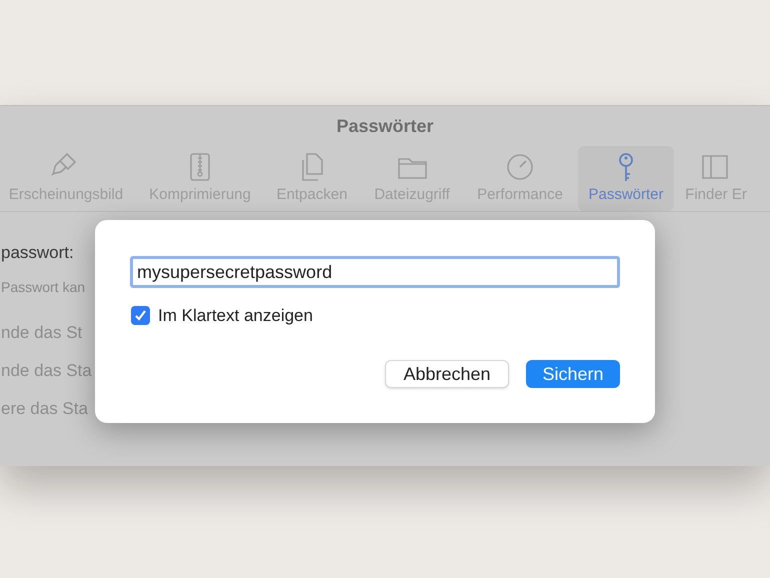 The height and width of the screenshot is (578, 770). Describe the element at coordinates (235, 316) in the screenshot. I see `checkbox-label: Im Klartext anzeigen` at that location.